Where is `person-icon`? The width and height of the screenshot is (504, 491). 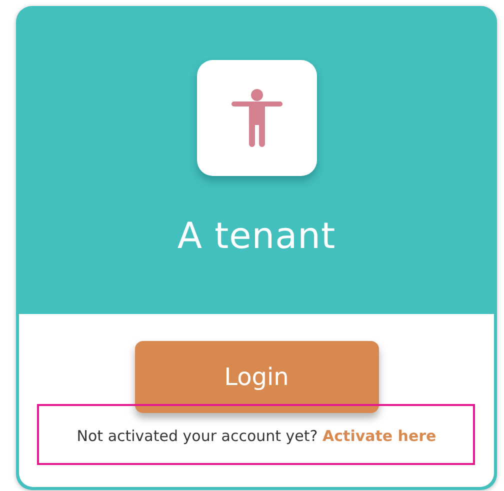 person-icon is located at coordinates (256, 118).